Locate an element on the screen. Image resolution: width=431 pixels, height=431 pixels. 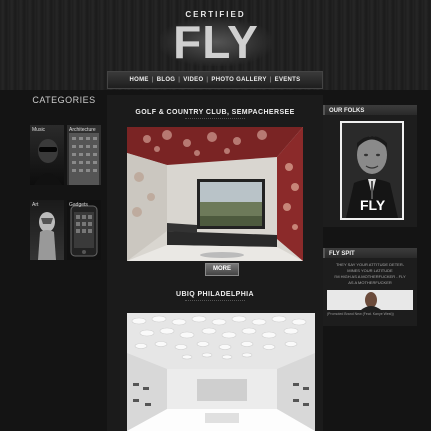
category-art: Art is located at coordinates (47, 230).